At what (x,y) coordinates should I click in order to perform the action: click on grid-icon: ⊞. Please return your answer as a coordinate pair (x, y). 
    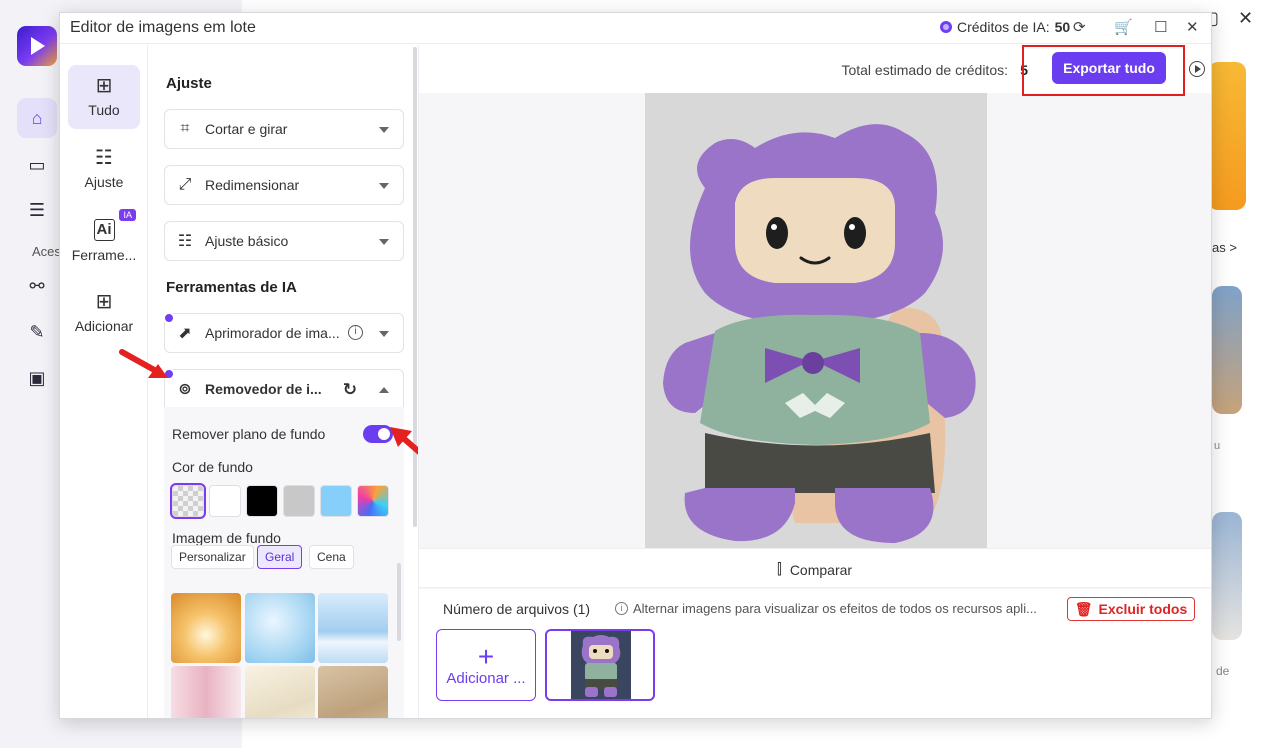
    Looking at the image, I should click on (104, 86).